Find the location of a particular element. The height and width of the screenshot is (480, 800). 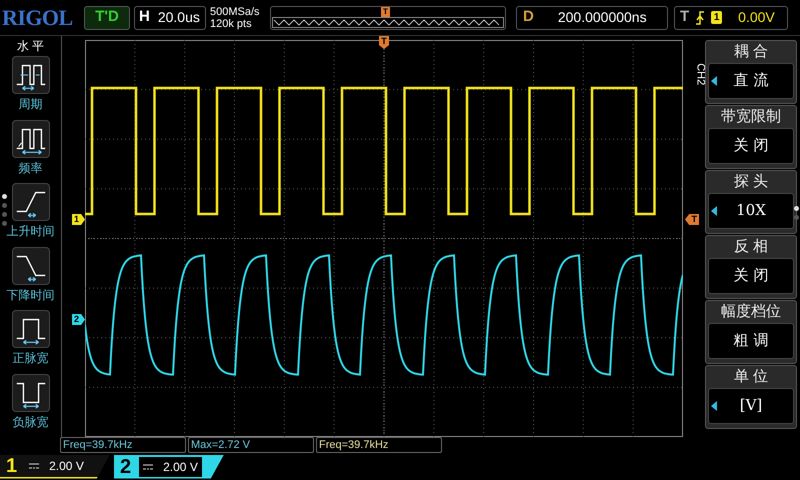

channel-marker: 2 is located at coordinates (78, 319).